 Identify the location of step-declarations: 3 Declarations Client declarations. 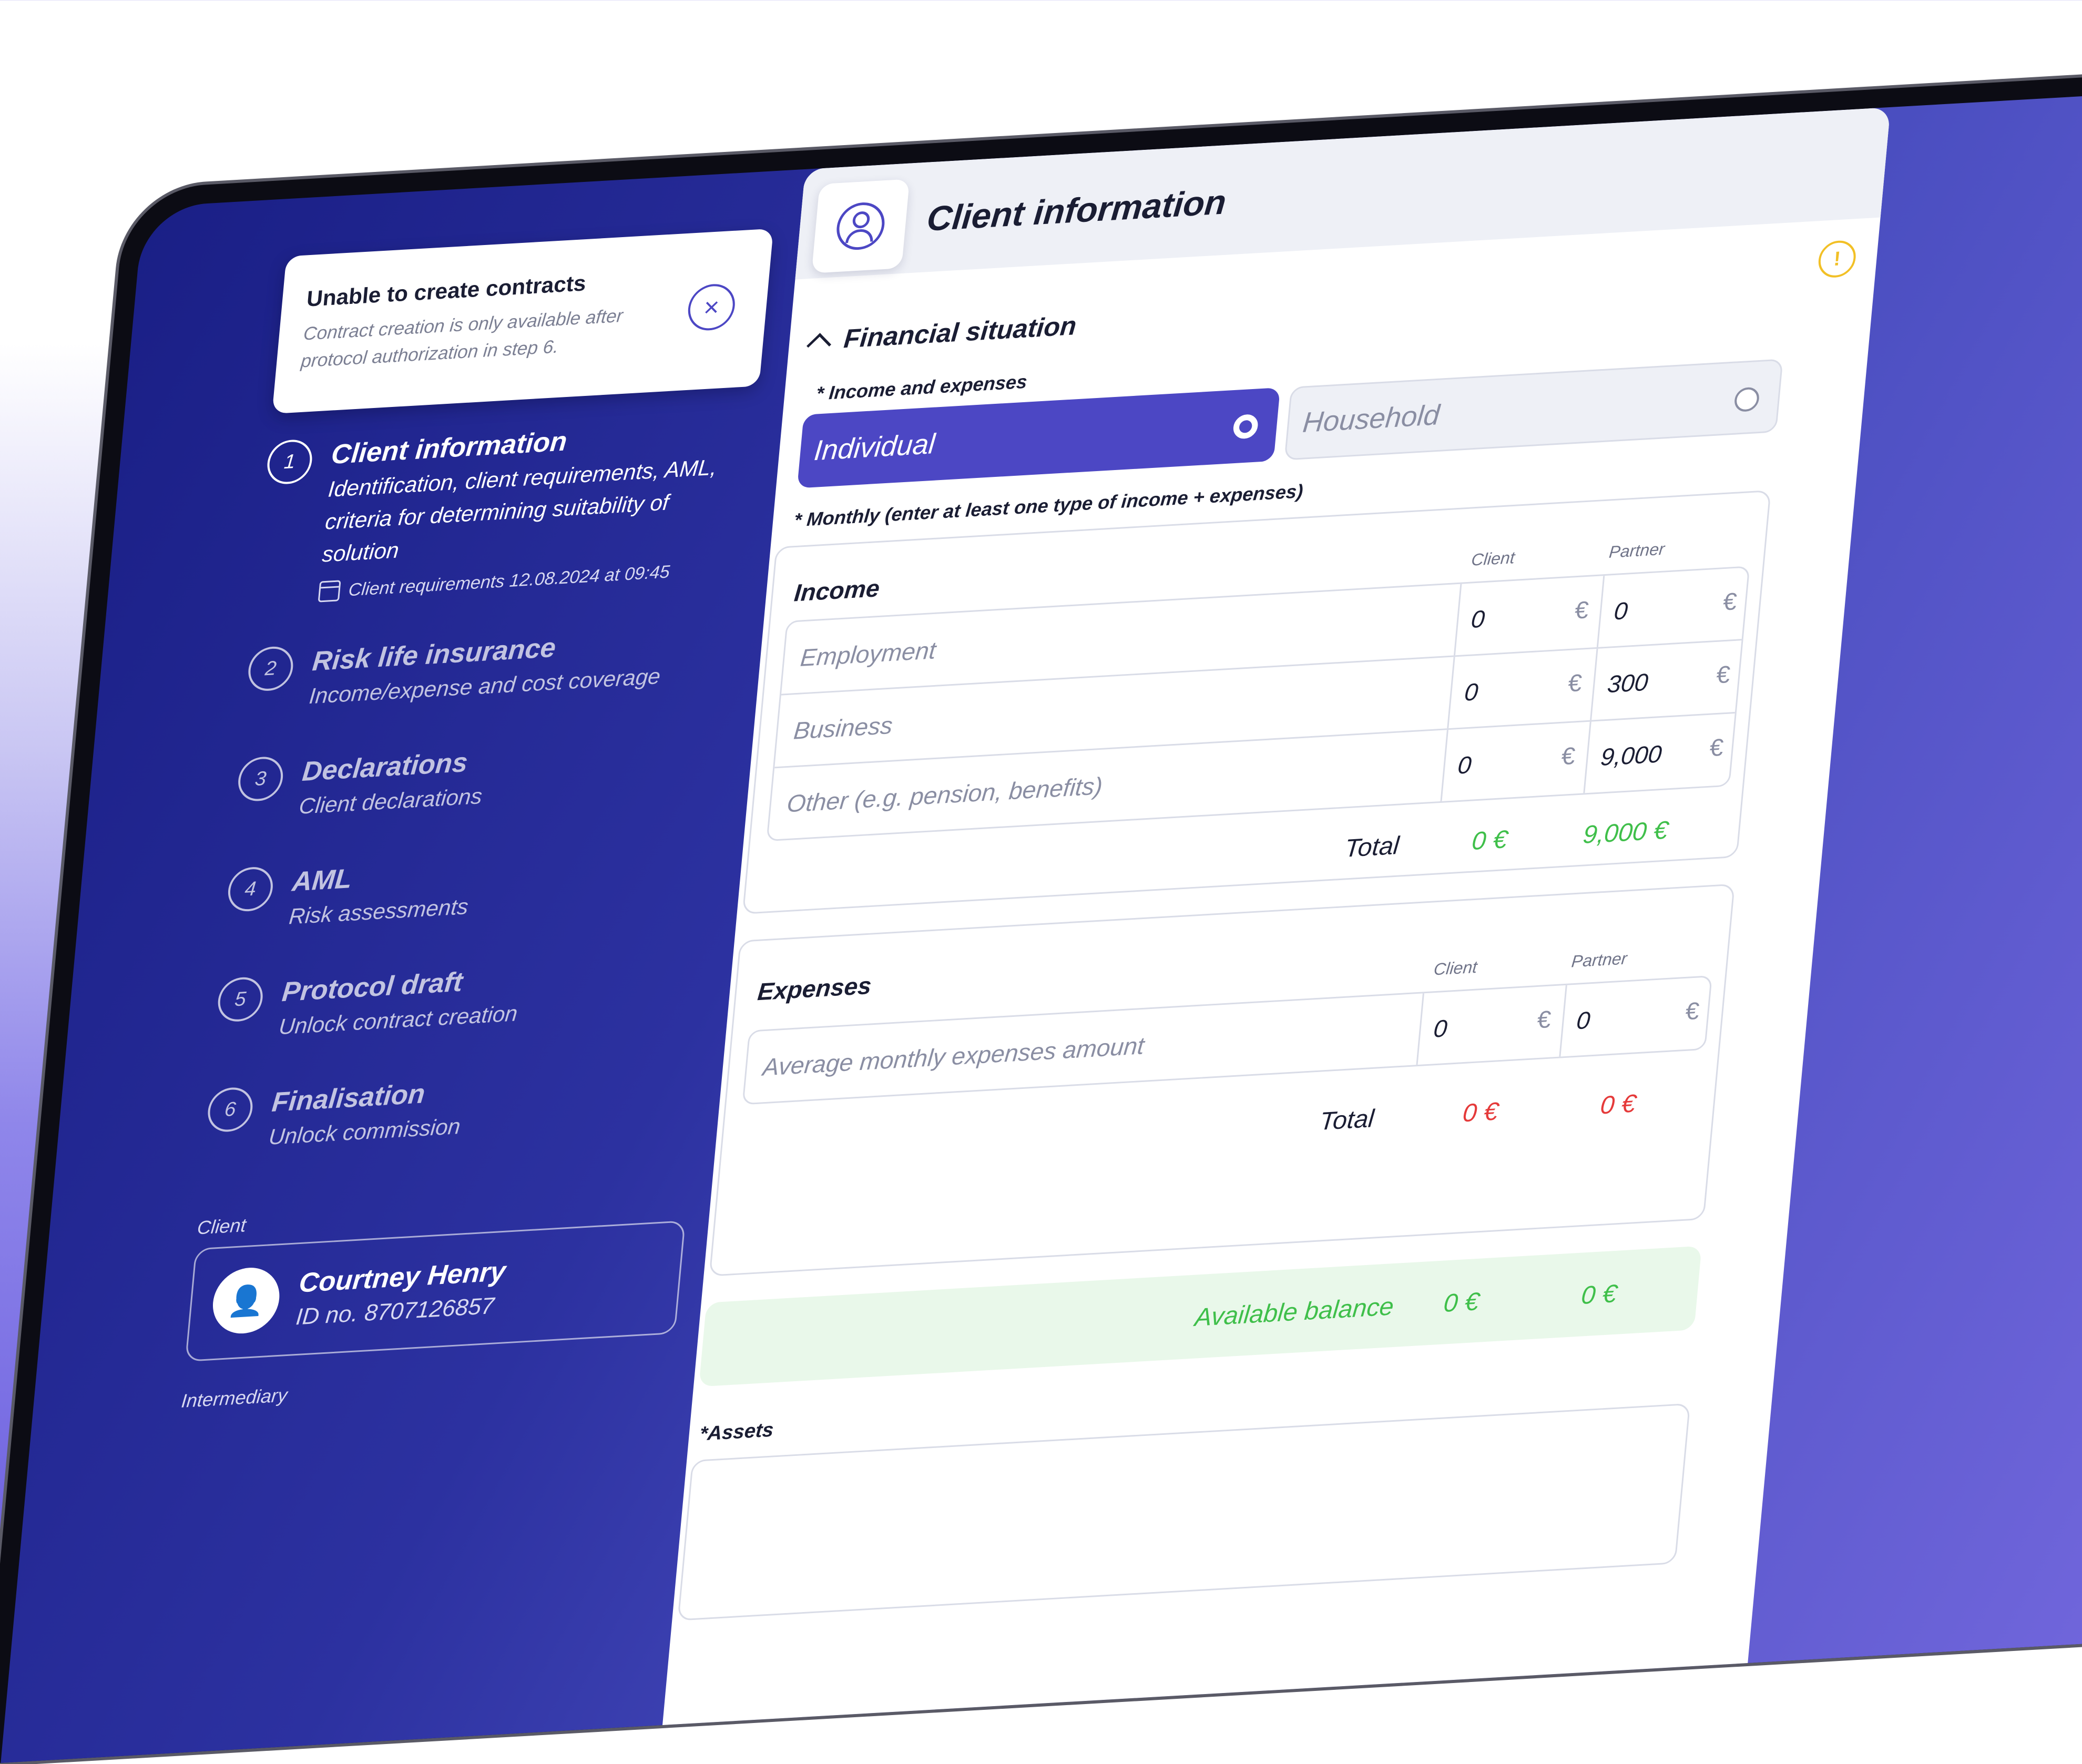
(481, 778).